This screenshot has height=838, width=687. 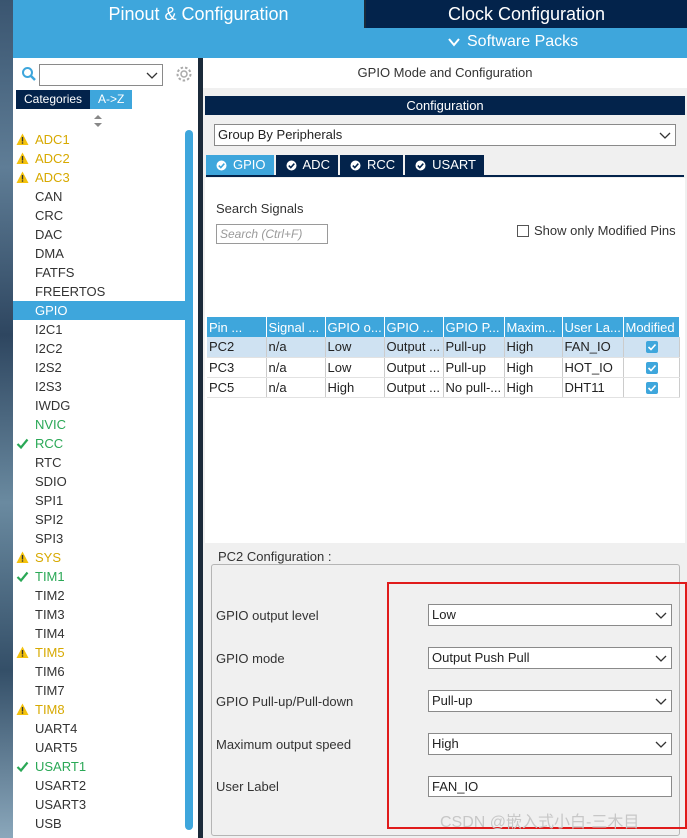 I want to click on sidebar-item-i2s3: I2S3, so click(x=99, y=386).